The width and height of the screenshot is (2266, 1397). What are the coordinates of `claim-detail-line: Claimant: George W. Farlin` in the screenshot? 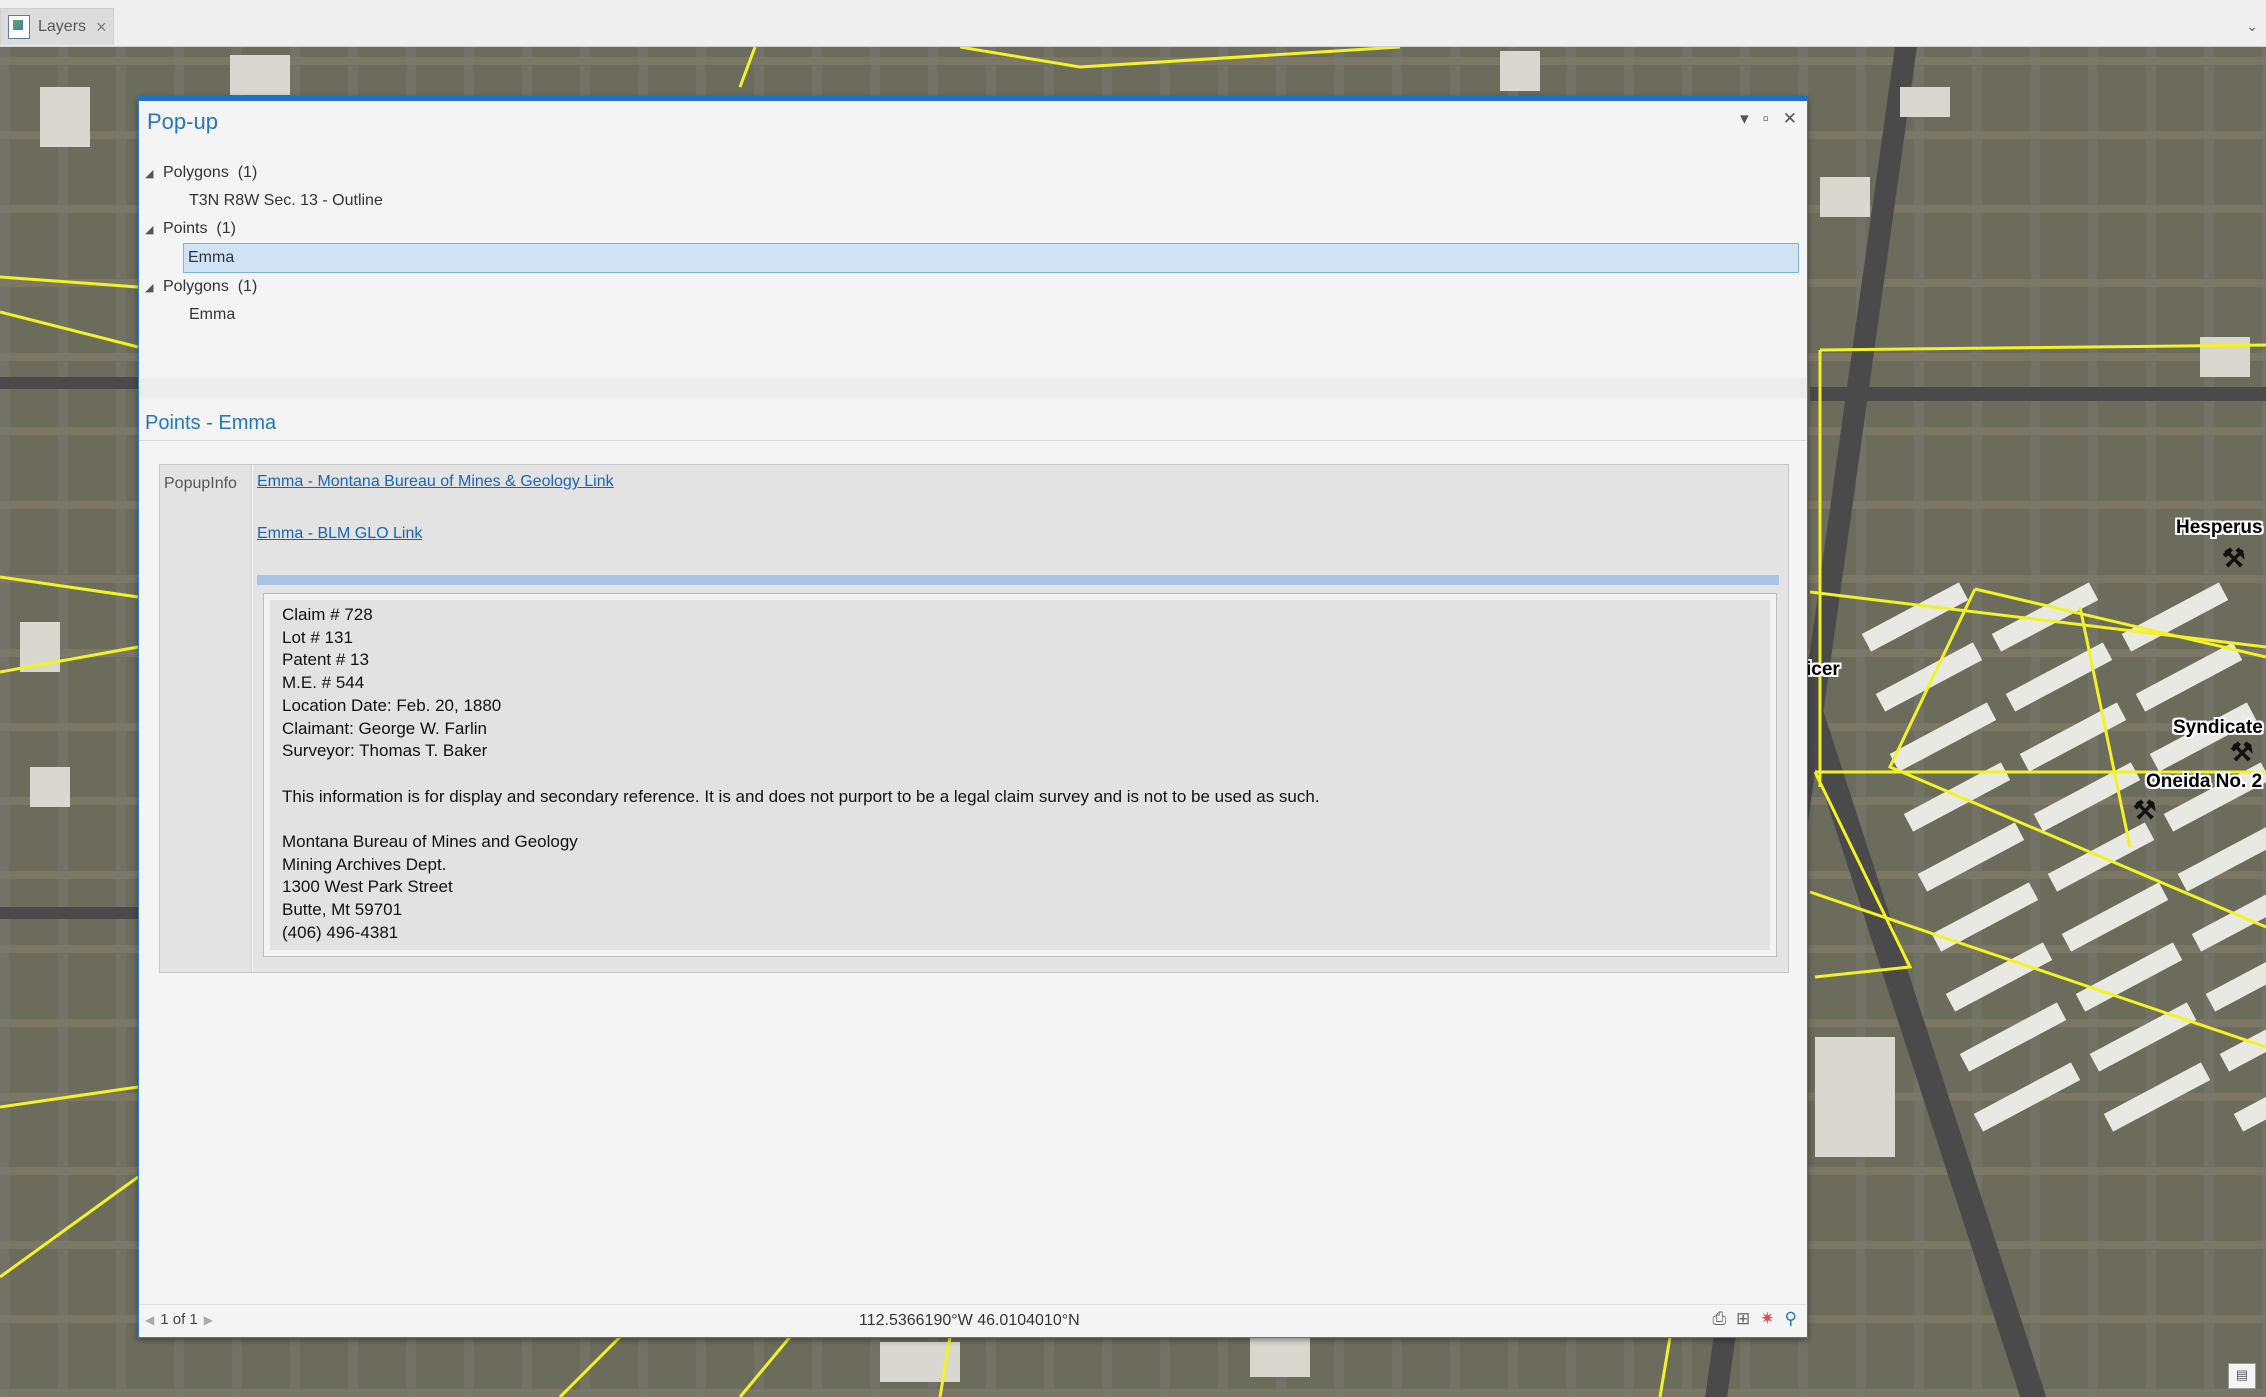 It's located at (385, 728).